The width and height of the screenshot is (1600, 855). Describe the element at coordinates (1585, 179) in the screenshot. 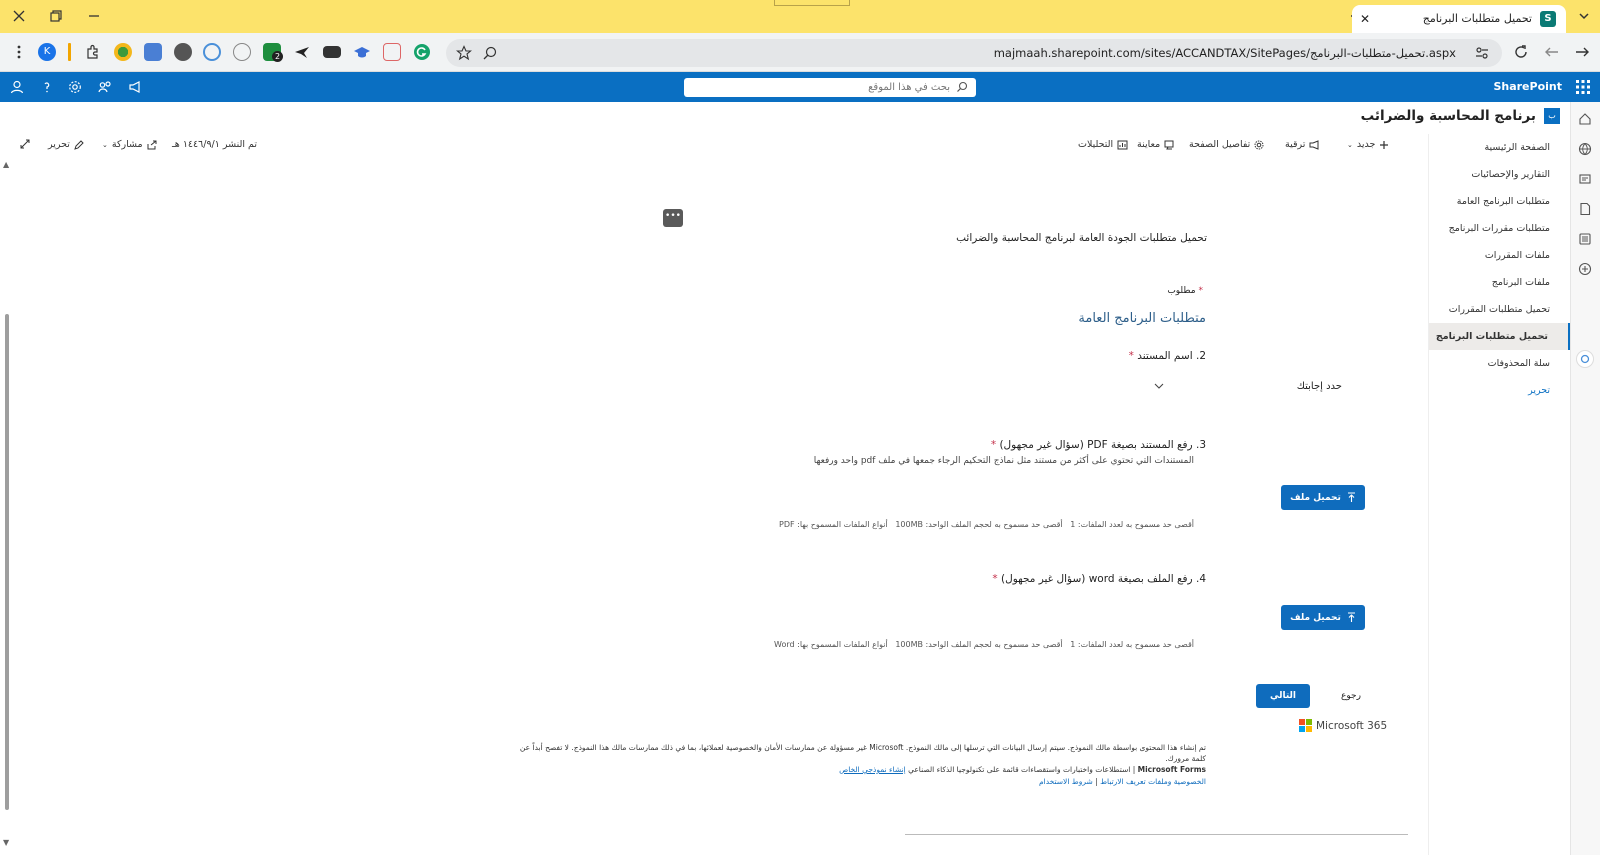

I see `news-icon` at that location.